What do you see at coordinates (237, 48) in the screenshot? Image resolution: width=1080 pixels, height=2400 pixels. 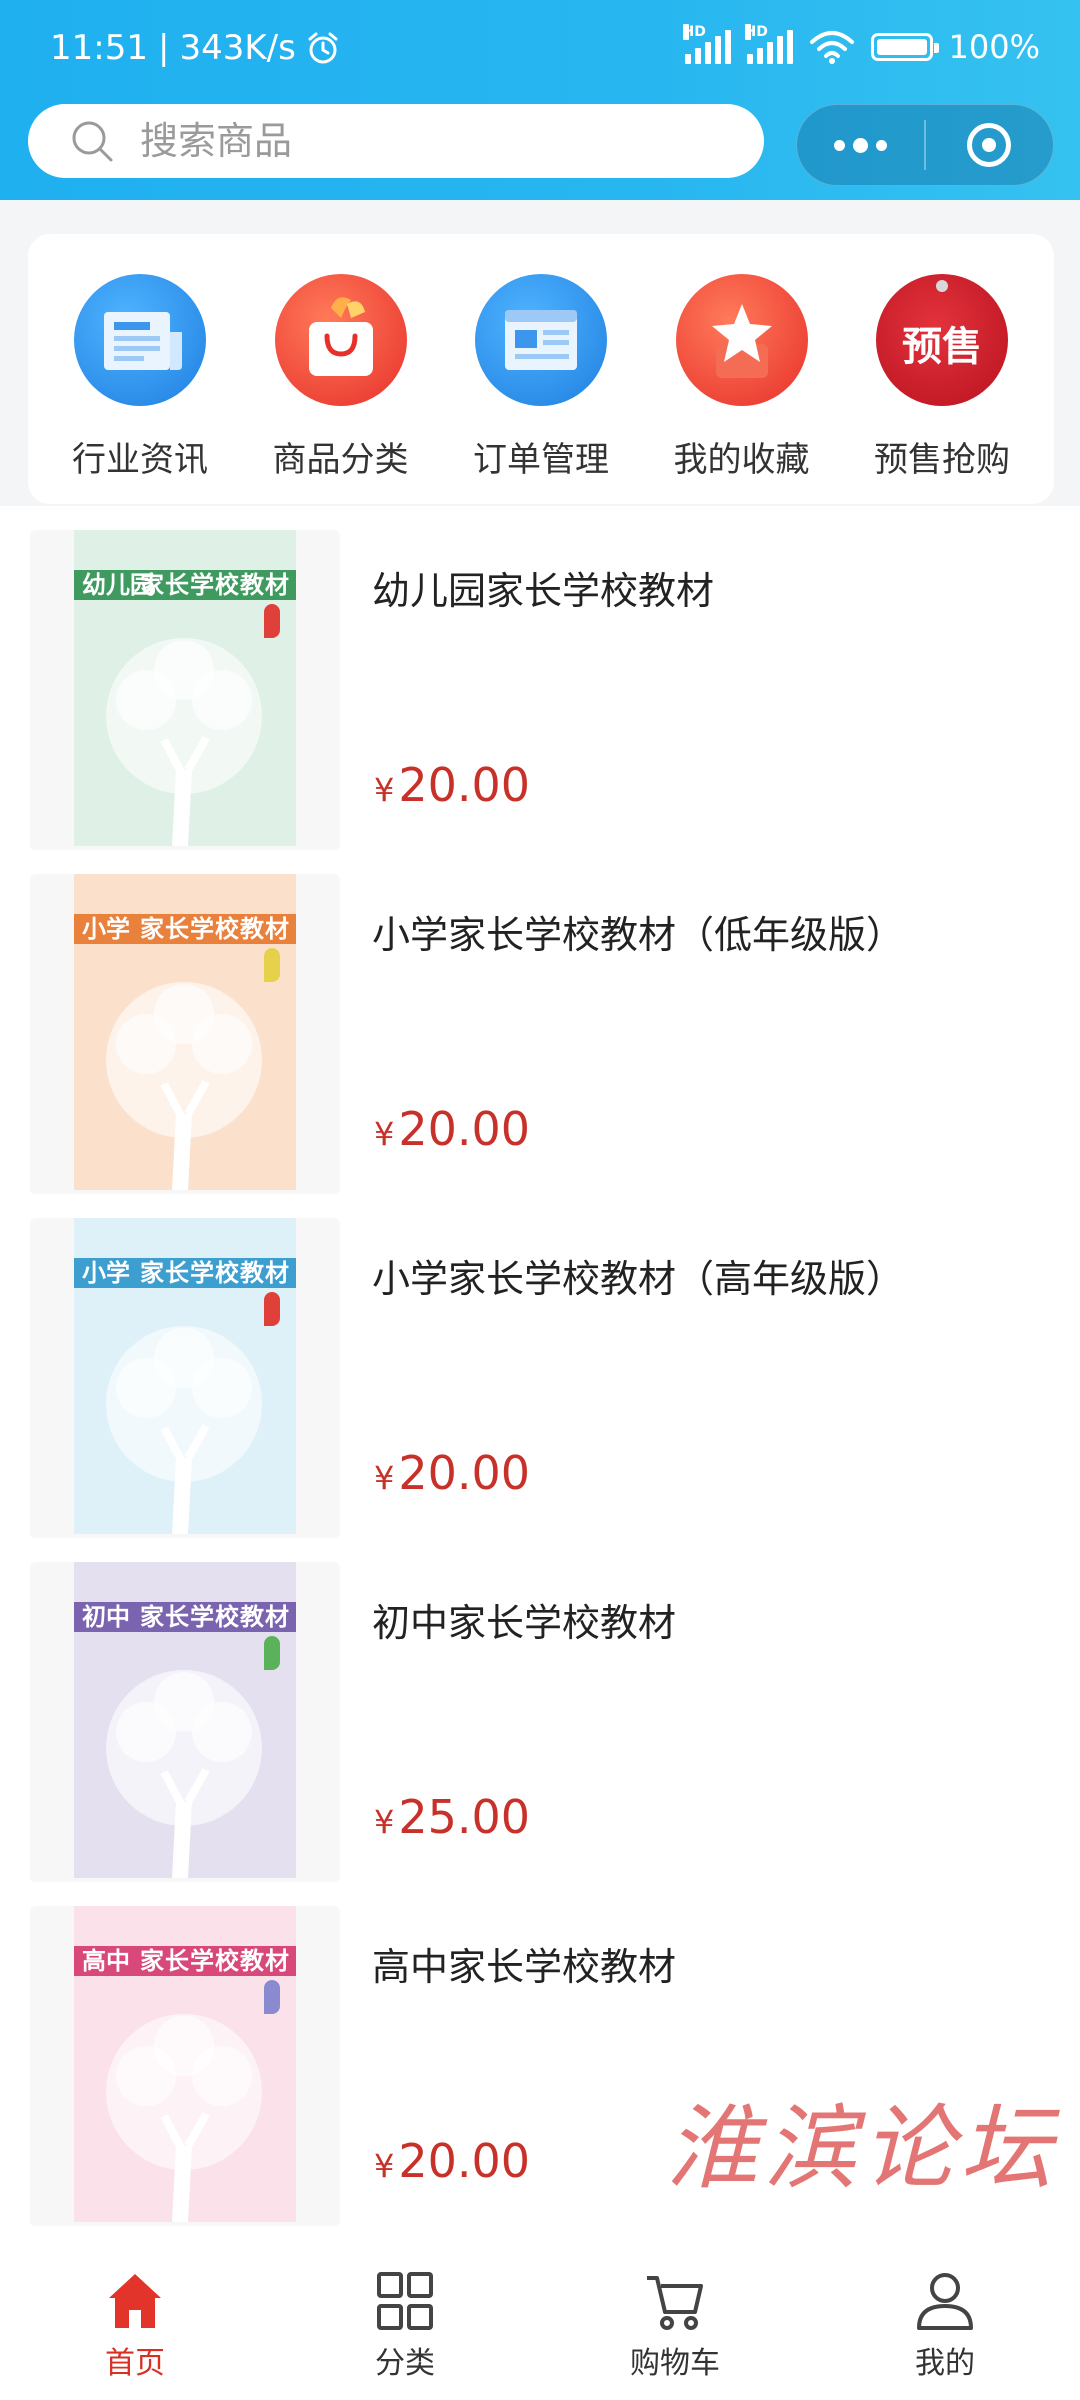 I see `network-speed: 343K/s` at bounding box center [237, 48].